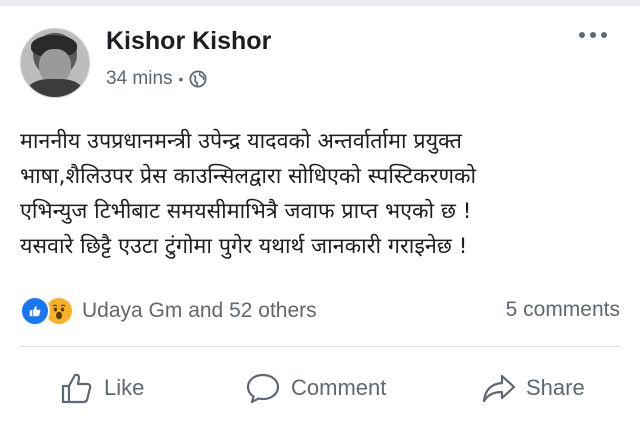  Describe the element at coordinates (263, 388) in the screenshot. I see `comment-bubble-icon` at that location.